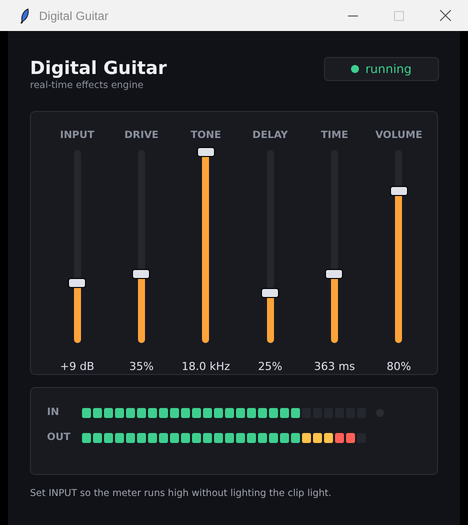 Image resolution: width=468 pixels, height=525 pixels. Describe the element at coordinates (334, 366) in the screenshot. I see `slider-reading: 363 ms` at that location.